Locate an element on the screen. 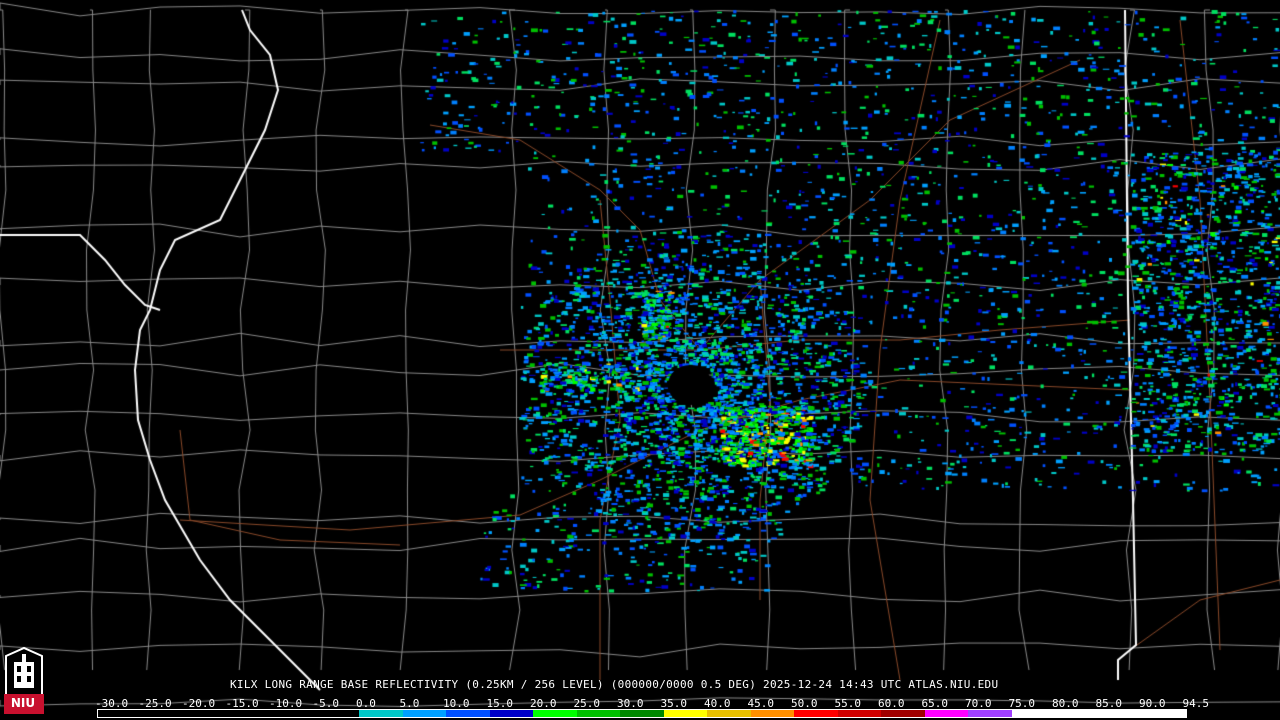 The width and height of the screenshot is (1280, 720). colorbar-label: 25.0 is located at coordinates (587, 703).